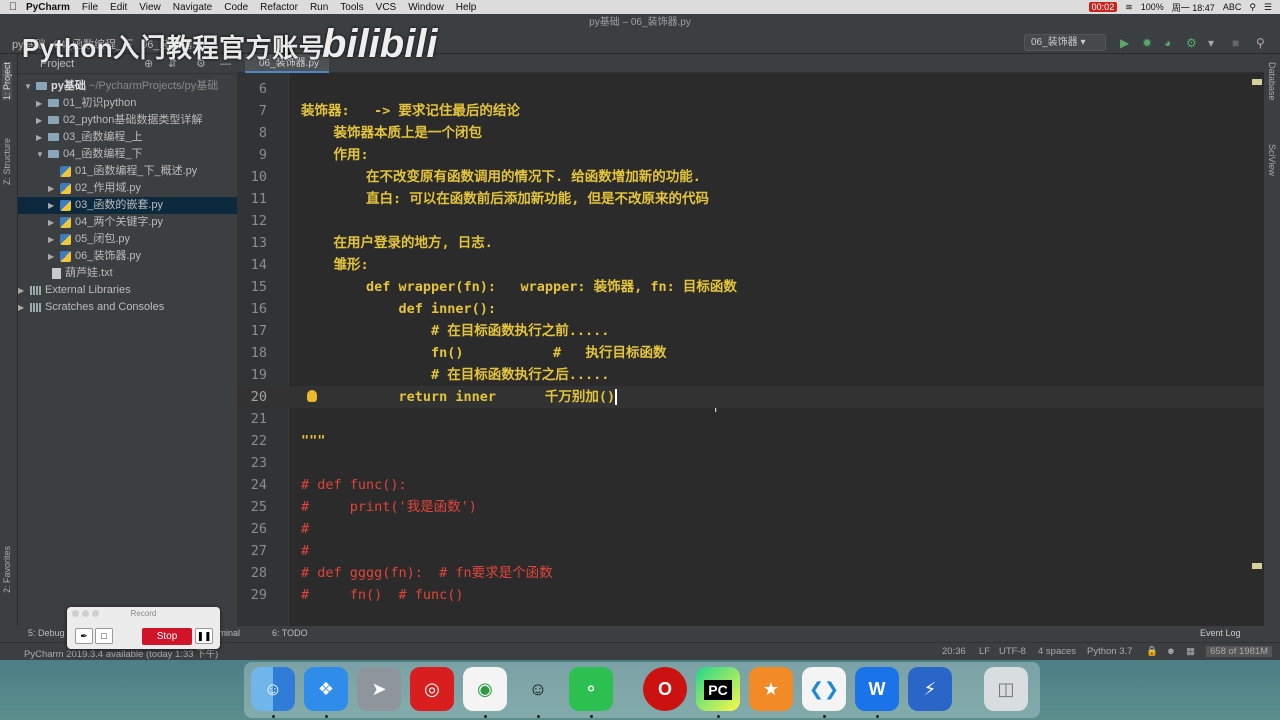 This screenshot has height=720, width=1280. I want to click on finder-icon: ☺, so click(273, 689).